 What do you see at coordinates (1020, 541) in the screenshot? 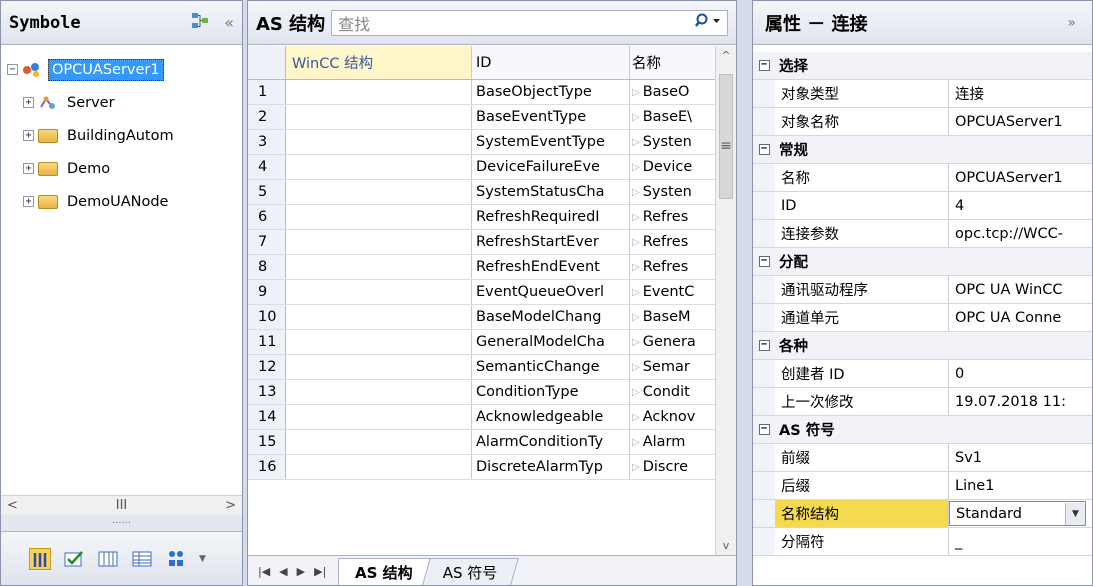
I see `property-value: _` at bounding box center [1020, 541].